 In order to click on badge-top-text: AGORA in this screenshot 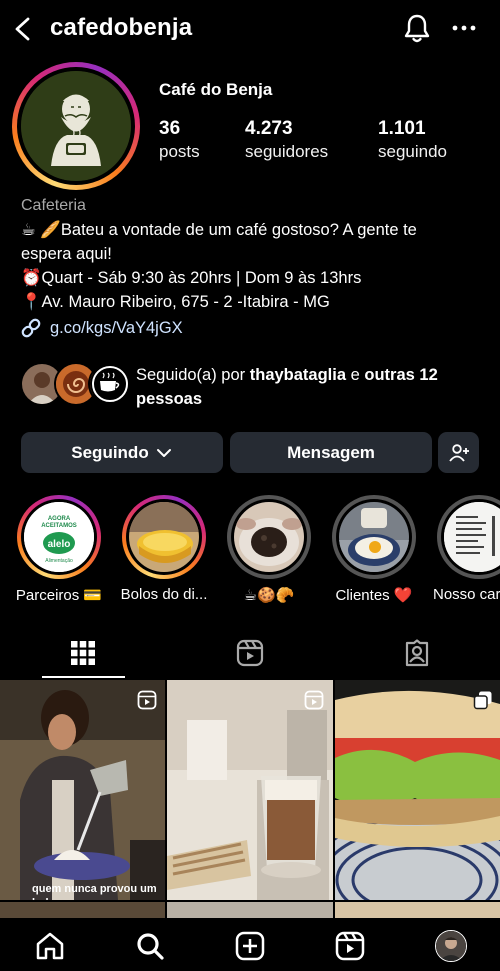, I will do `click(59, 519)`.